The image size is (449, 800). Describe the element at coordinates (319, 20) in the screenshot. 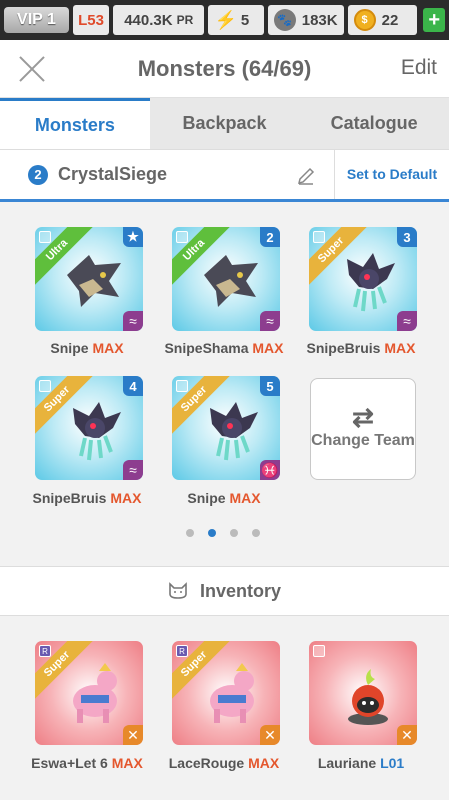

I see `food-value: 183K` at that location.